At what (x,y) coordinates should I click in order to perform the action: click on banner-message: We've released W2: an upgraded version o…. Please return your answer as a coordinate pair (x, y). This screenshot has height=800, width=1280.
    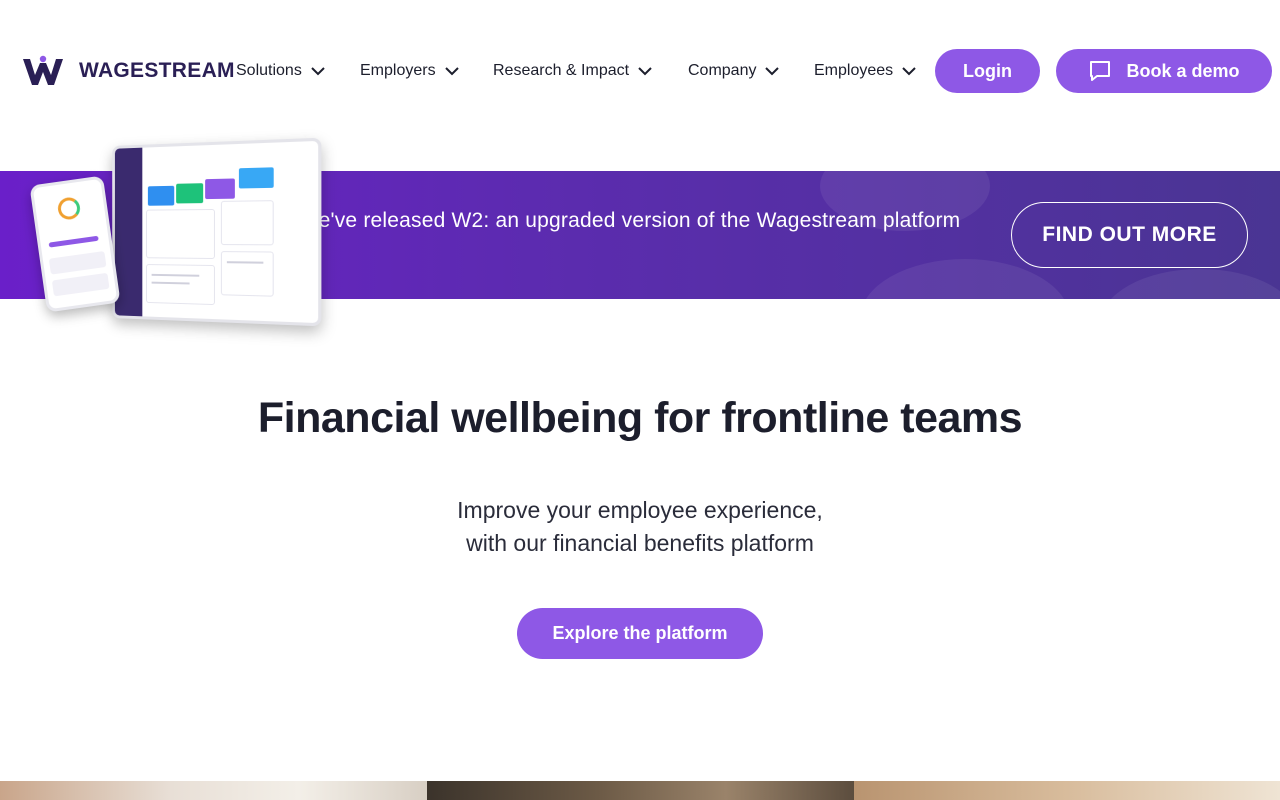
    Looking at the image, I should click on (639, 221).